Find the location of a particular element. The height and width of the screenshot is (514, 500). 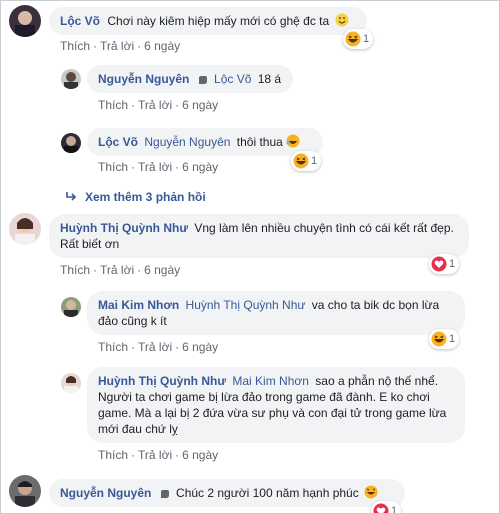

more-replies-link: Xem thêm 3 phản hồi is located at coordinates (135, 197).